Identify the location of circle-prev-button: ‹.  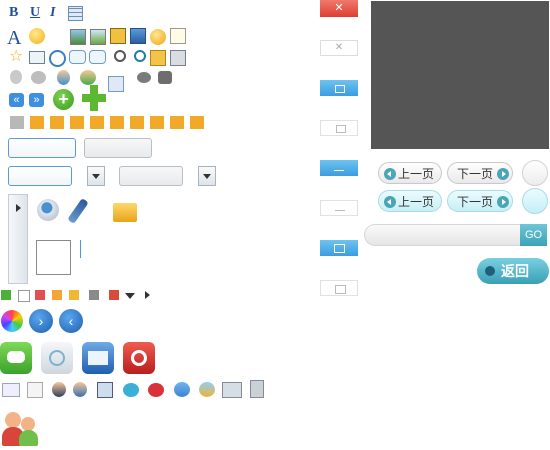
(71, 321).